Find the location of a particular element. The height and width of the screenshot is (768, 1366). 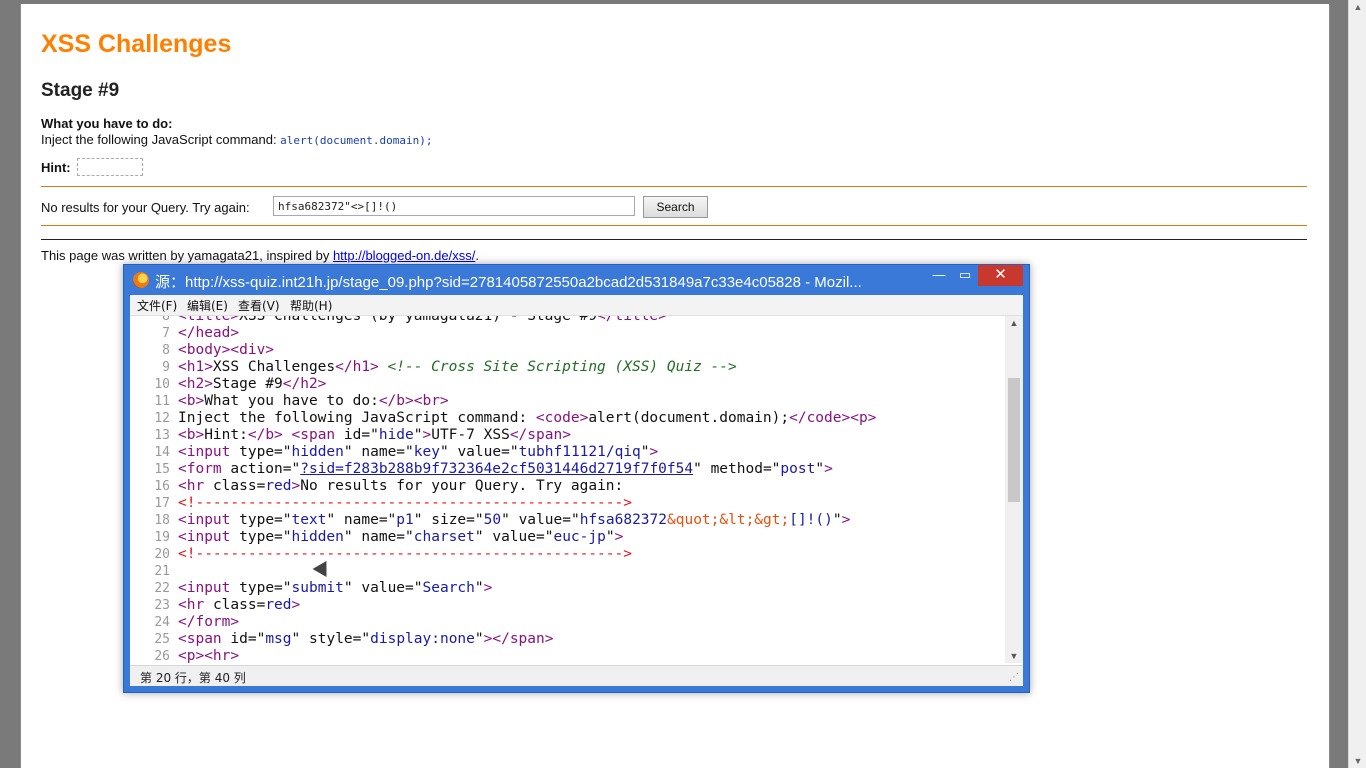

maximize-button: ▭ is located at coordinates (965, 275).